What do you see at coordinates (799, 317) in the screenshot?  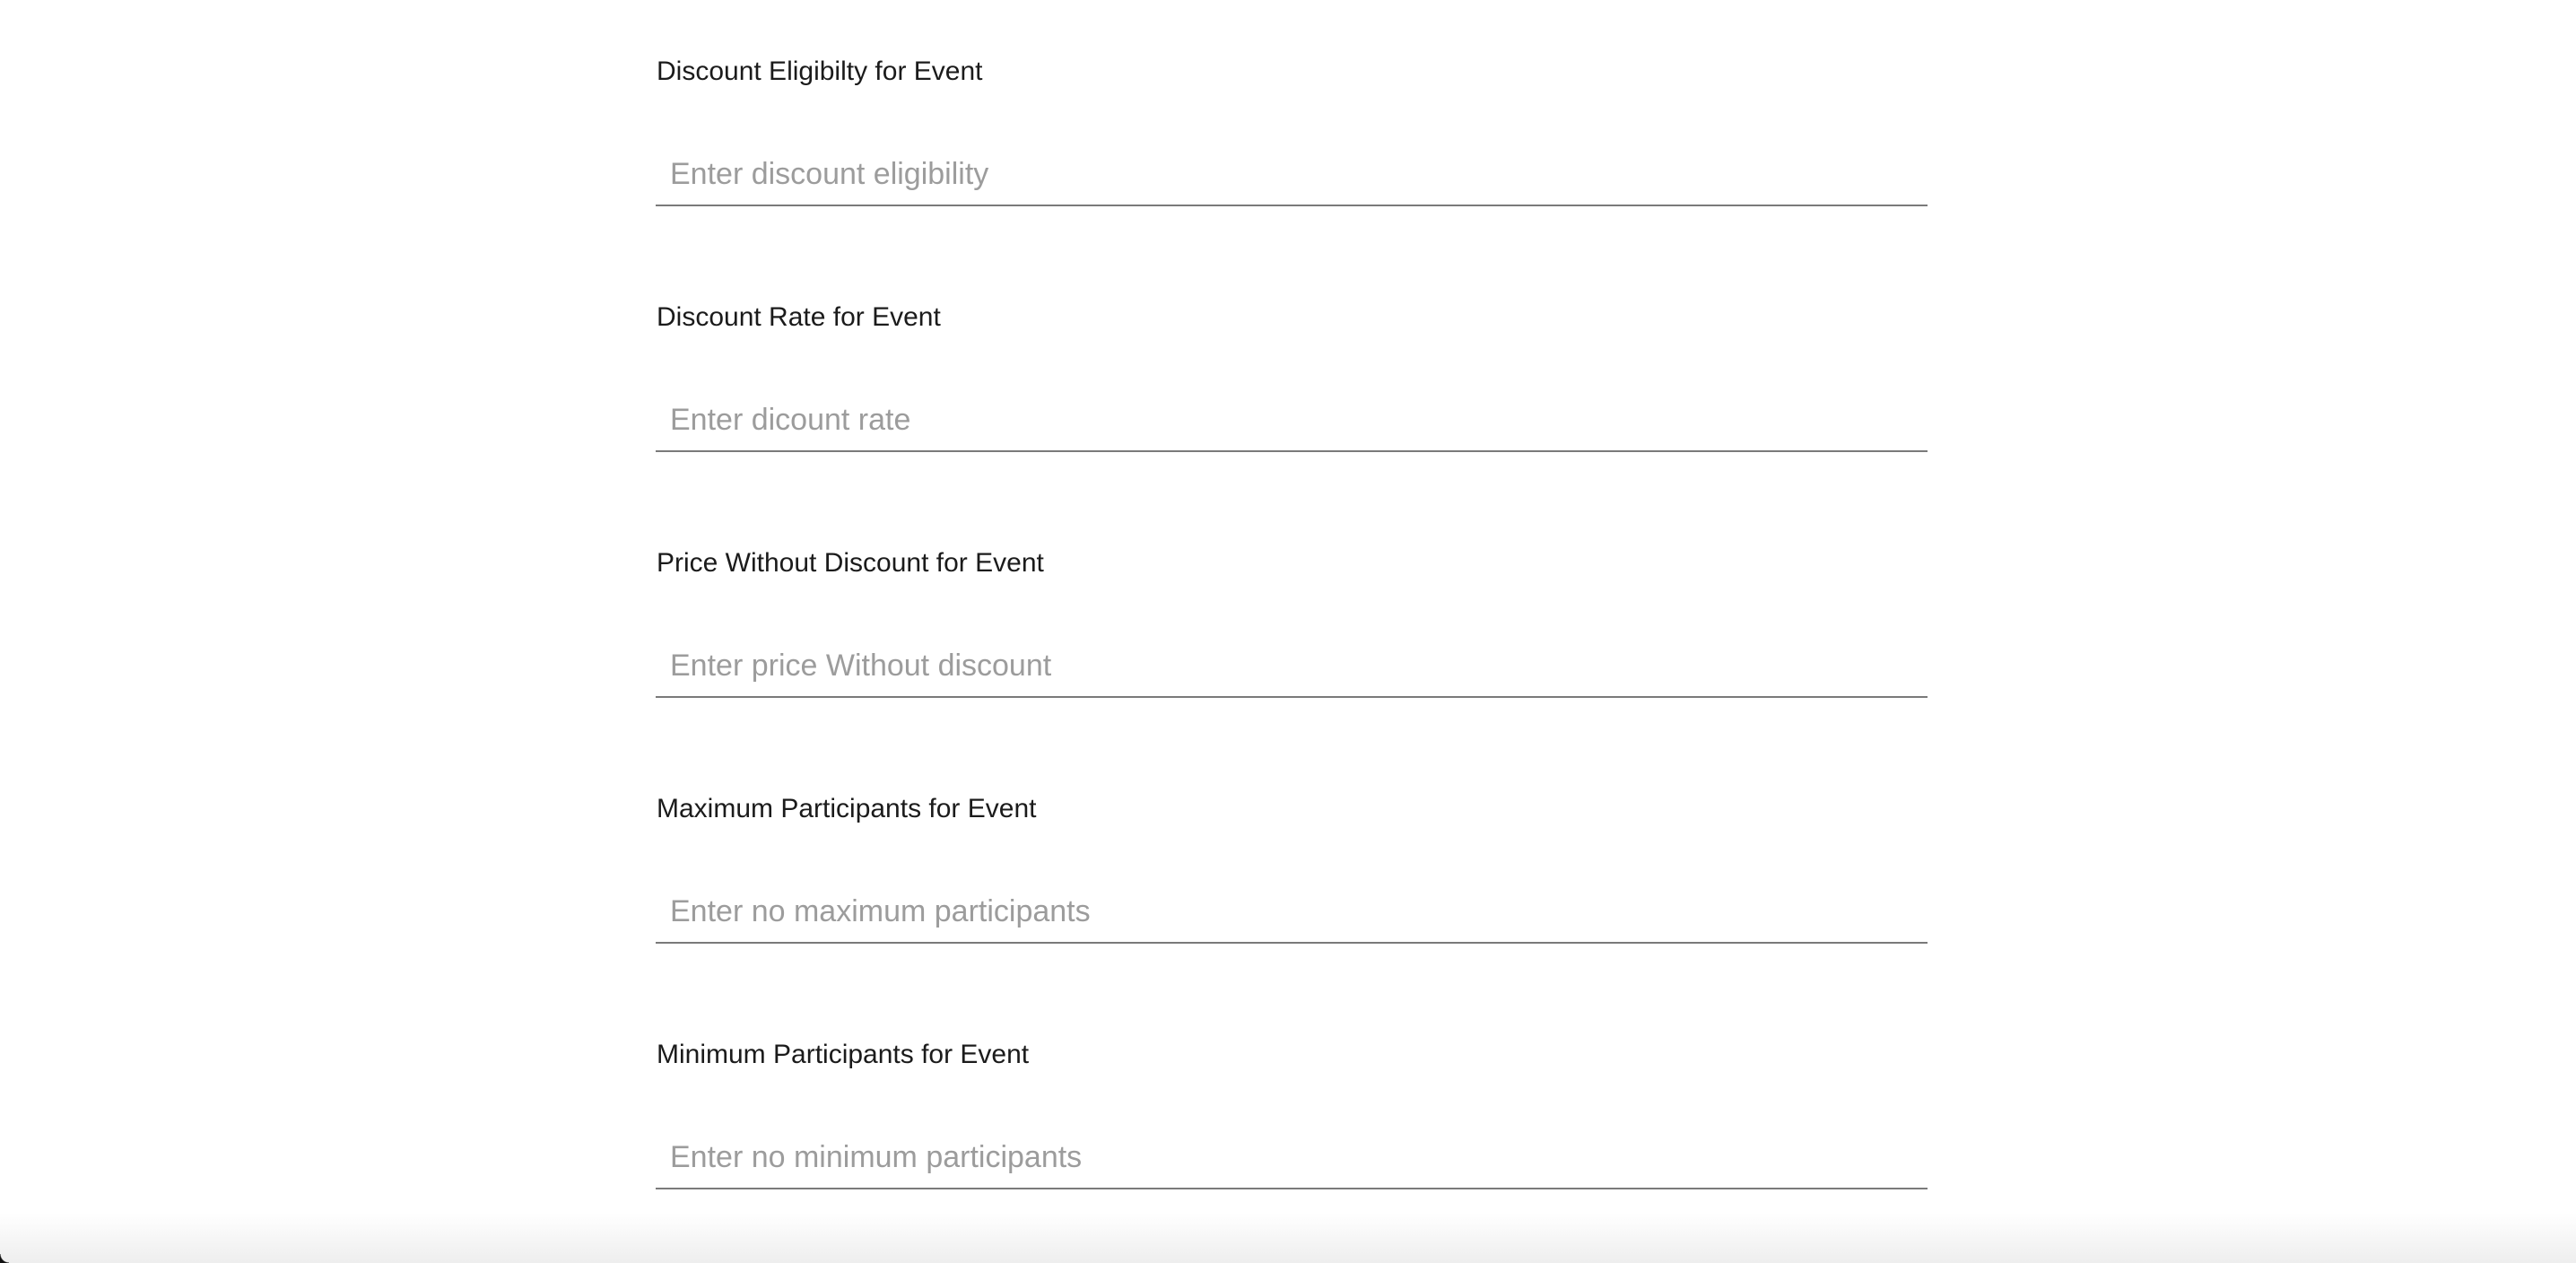 I see `discount-rate-label: Discount Rate for Event` at bounding box center [799, 317].